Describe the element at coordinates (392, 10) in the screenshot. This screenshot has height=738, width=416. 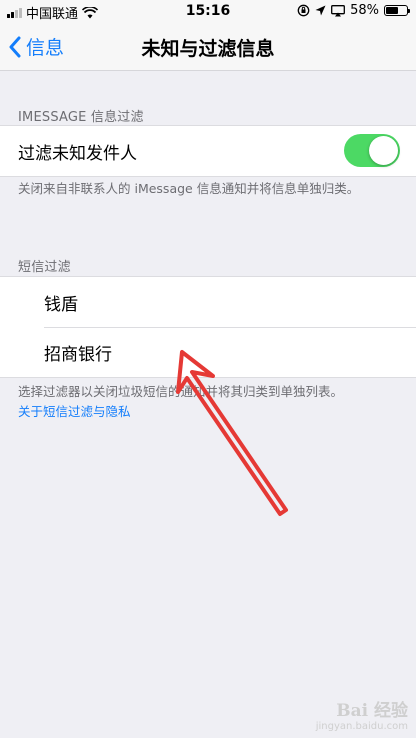
I see `battery-level` at that location.